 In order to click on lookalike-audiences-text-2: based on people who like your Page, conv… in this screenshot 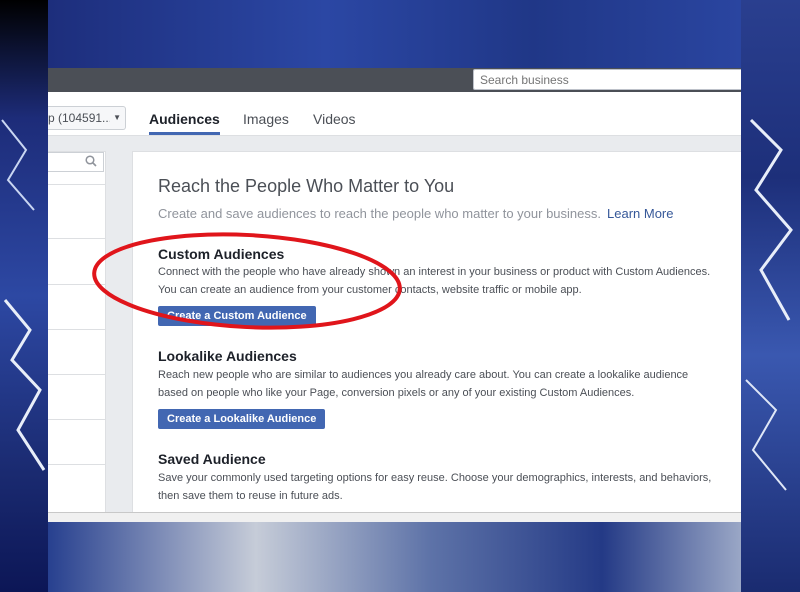, I will do `click(396, 393)`.